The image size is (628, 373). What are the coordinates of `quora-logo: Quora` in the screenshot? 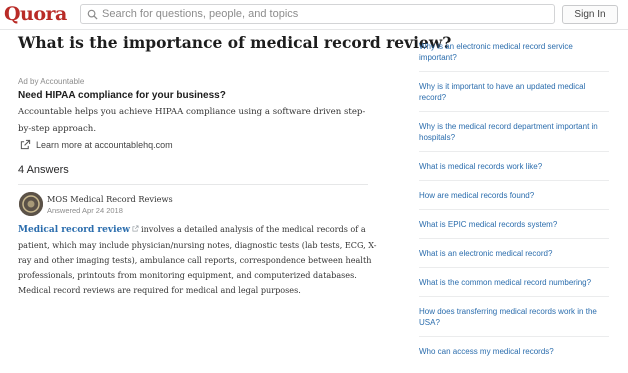 It's located at (35, 14).